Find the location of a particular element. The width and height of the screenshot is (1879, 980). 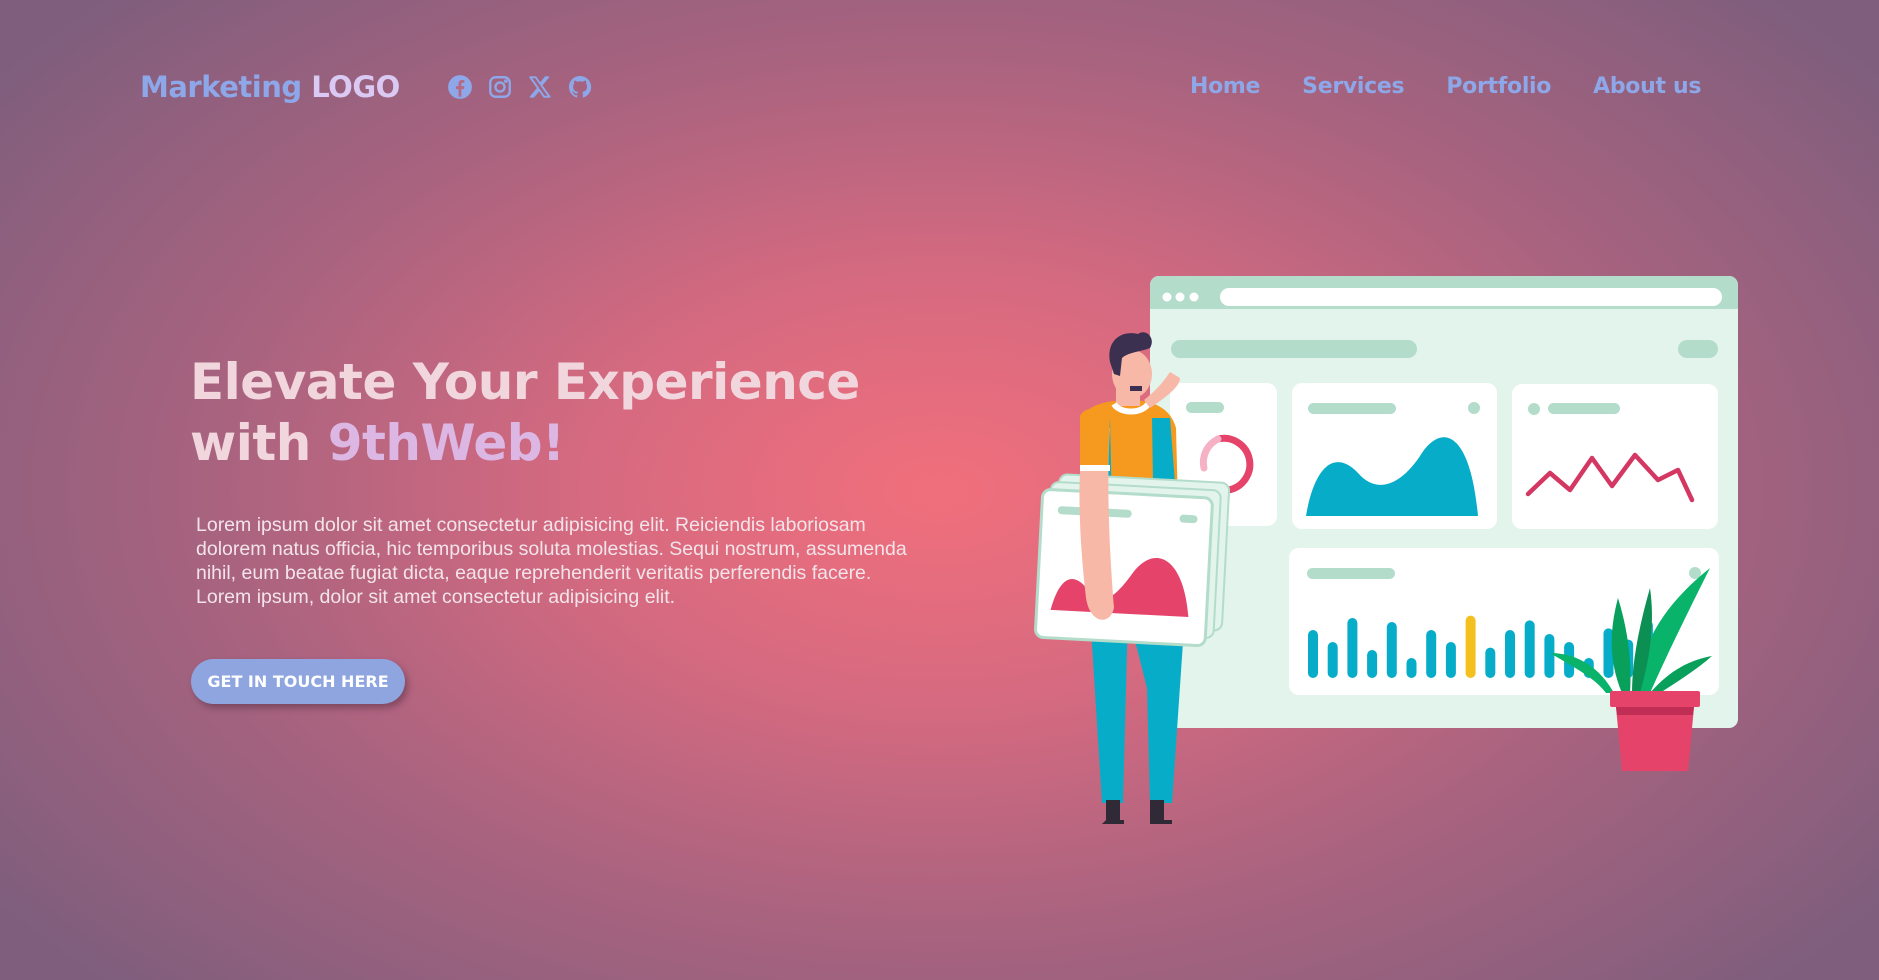

x-icon is located at coordinates (540, 87).